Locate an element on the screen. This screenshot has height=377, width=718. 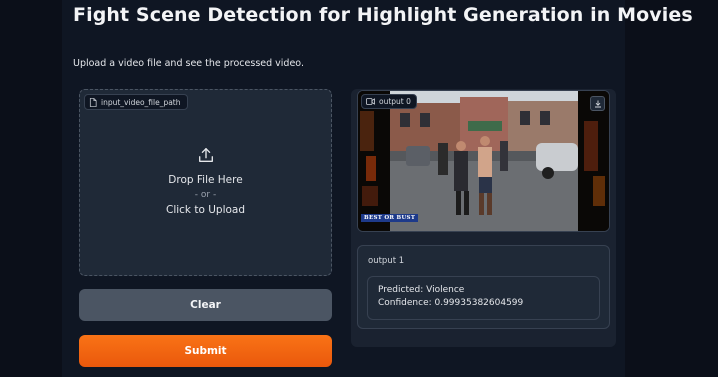
video-frame is located at coordinates (483, 161).